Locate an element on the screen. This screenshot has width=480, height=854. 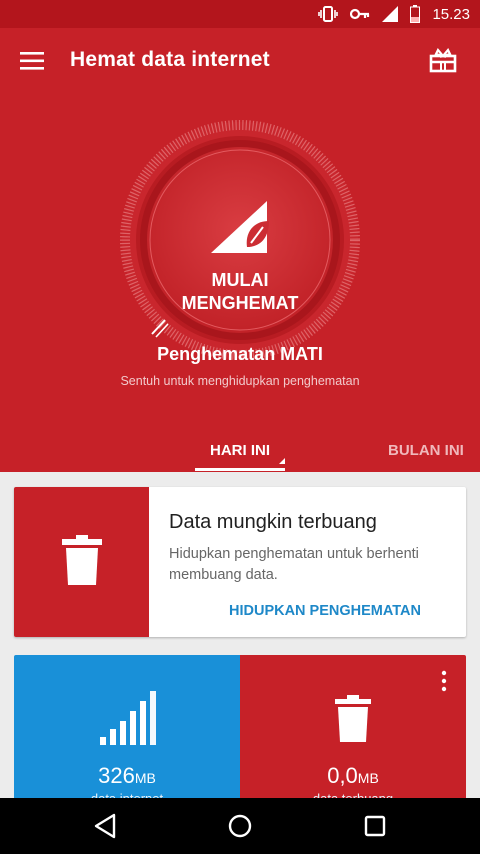
internet-data-unit: MB is located at coordinates (145, 778).